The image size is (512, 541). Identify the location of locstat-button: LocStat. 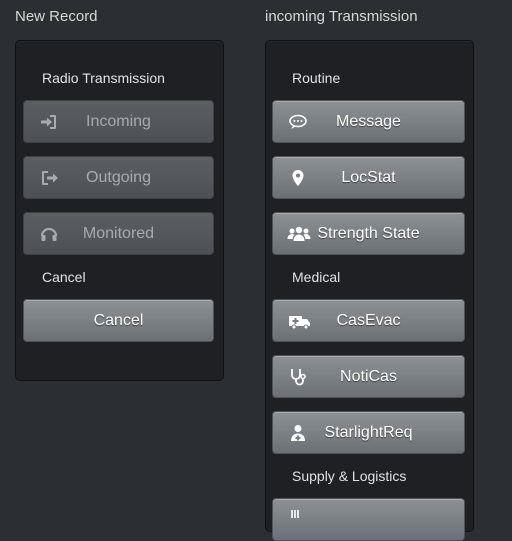
(368, 177).